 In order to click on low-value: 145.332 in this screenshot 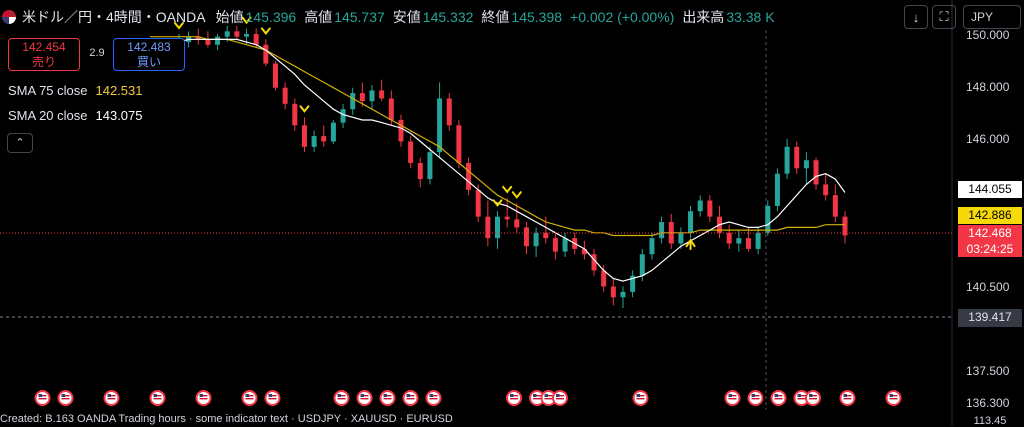, I will do `click(448, 17)`.